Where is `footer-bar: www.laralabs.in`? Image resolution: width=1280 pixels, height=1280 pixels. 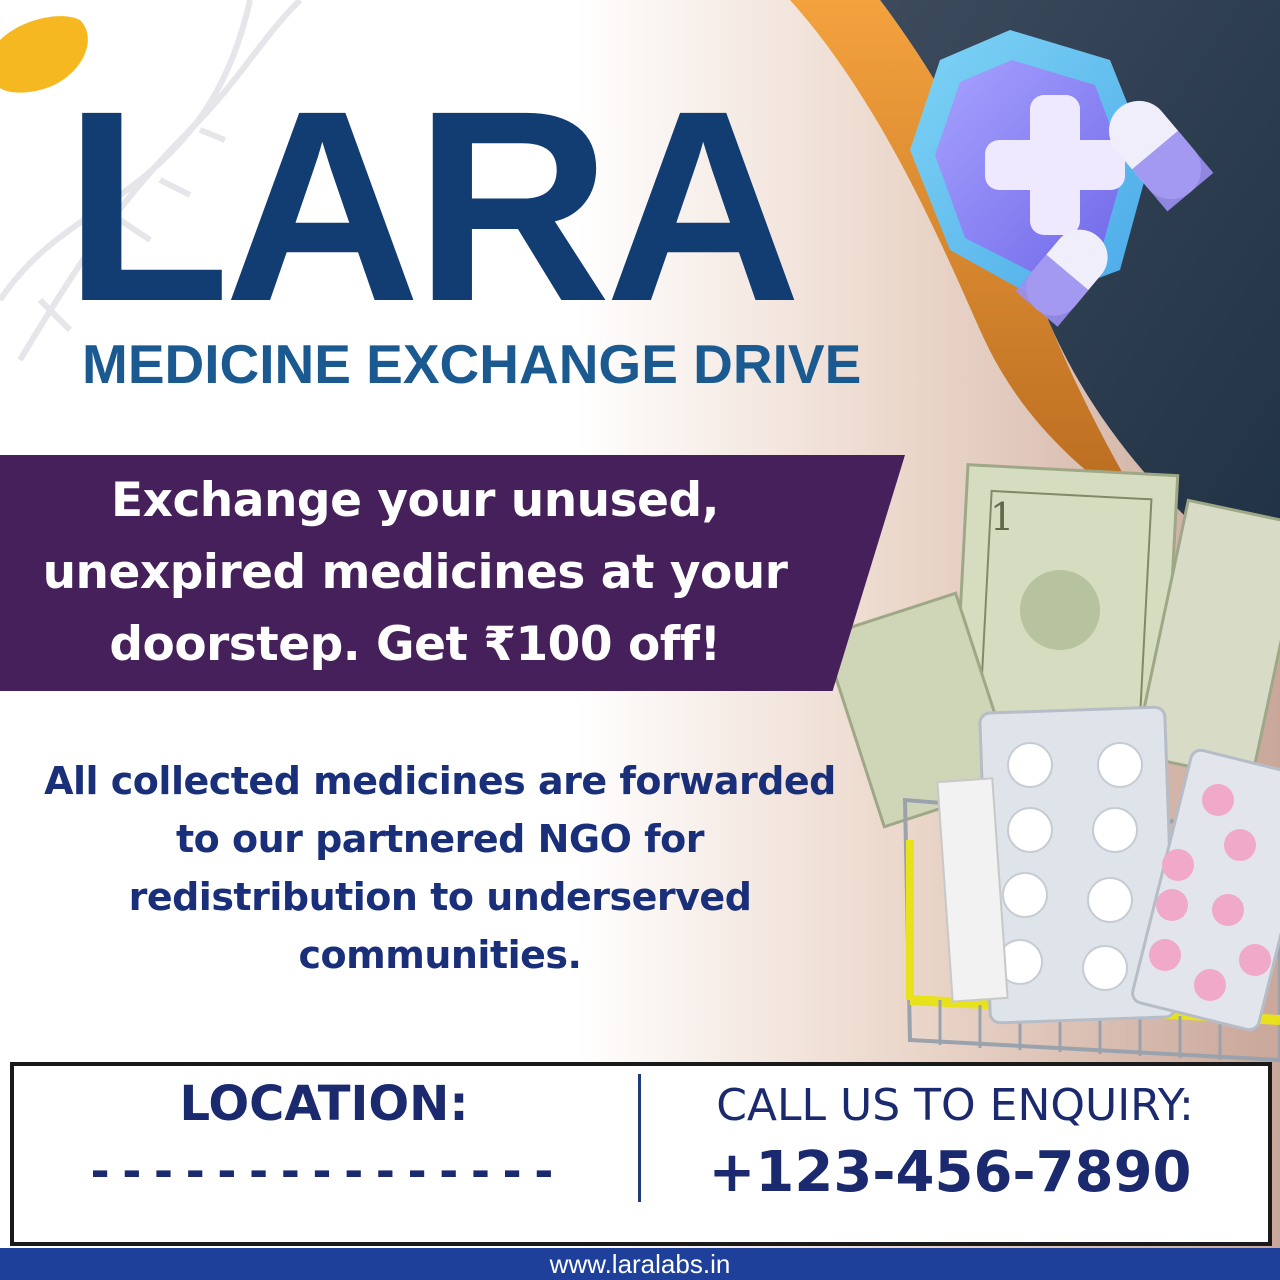
footer-bar: www.laralabs.in is located at coordinates (640, 1264).